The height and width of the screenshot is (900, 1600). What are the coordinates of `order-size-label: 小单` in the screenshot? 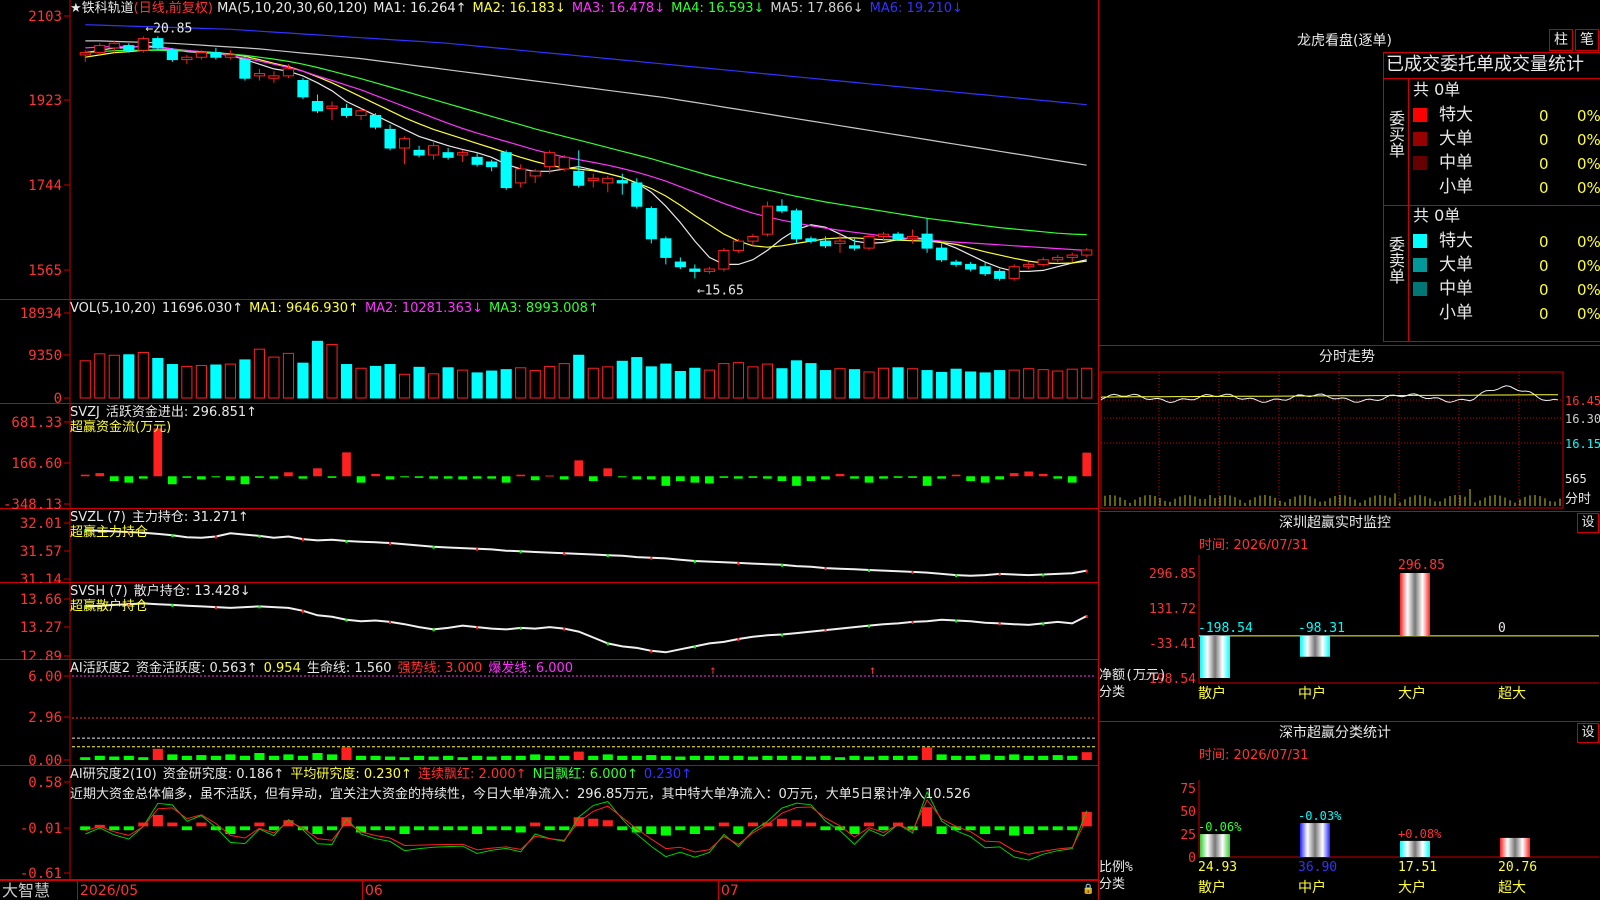 It's located at (1456, 187).